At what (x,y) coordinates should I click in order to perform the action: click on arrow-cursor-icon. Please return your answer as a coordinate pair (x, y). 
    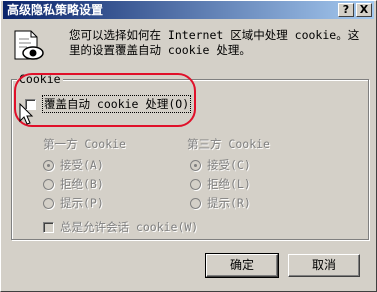
    Looking at the image, I should click on (26, 114).